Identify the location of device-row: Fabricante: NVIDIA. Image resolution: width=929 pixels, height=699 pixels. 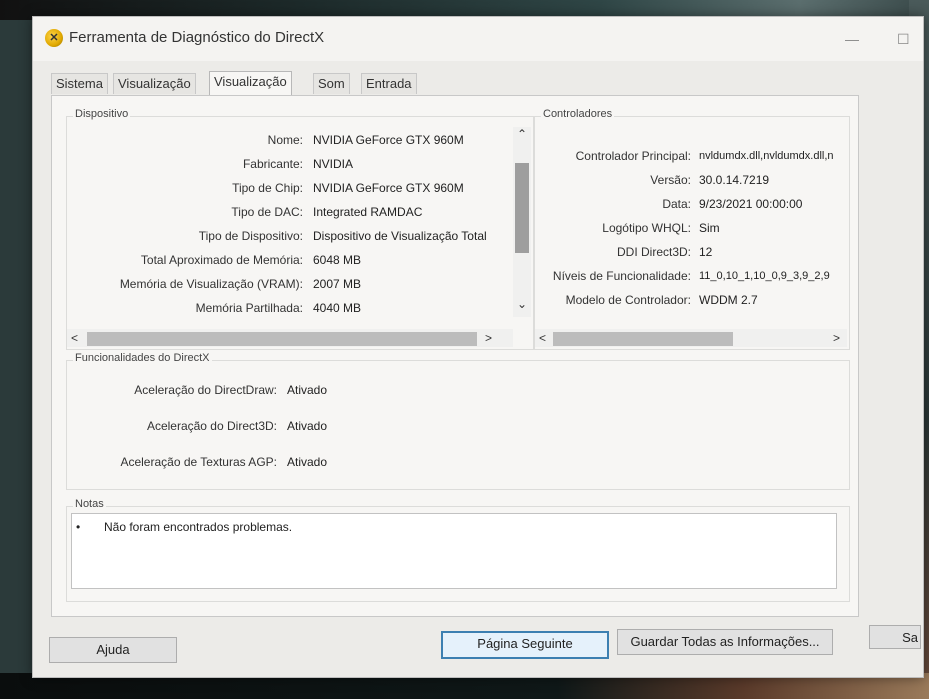
(290, 164).